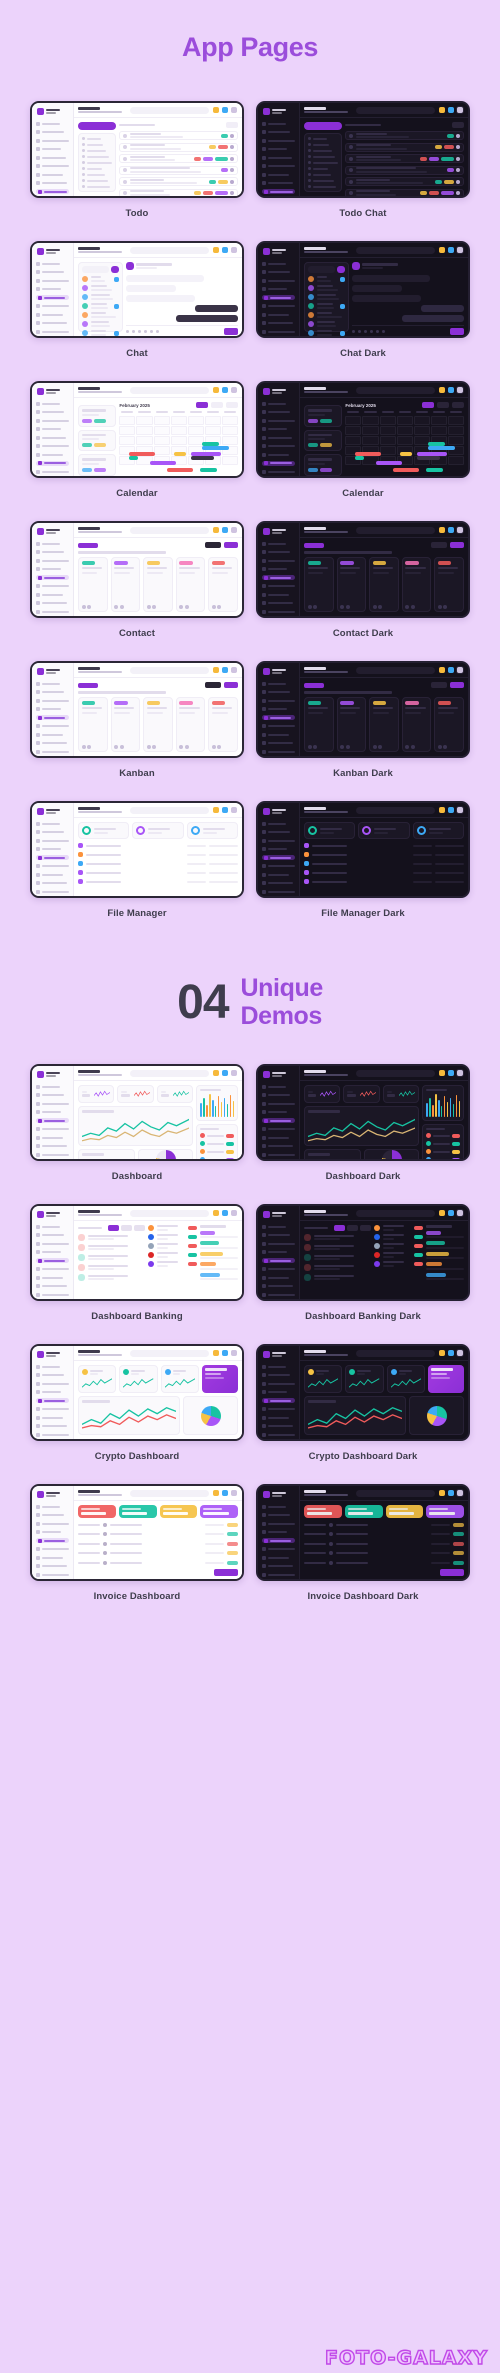 The height and width of the screenshot is (2373, 500). What do you see at coordinates (363, 1112) in the screenshot?
I see `preview-frame-dashboard-dark` at bounding box center [363, 1112].